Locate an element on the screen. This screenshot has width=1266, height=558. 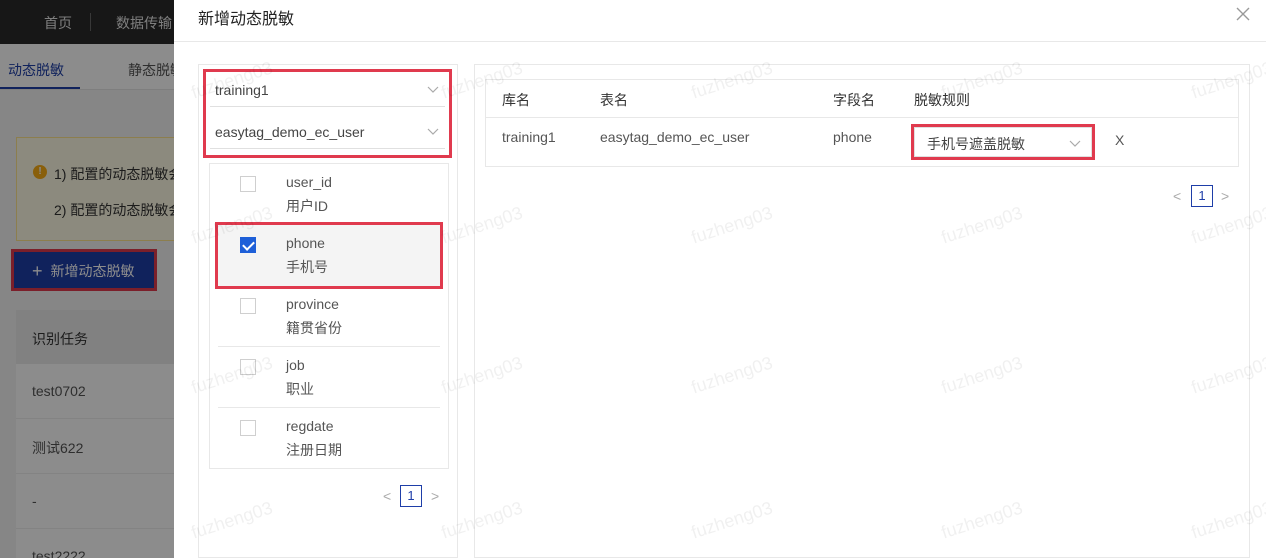
rule-table-pagination: < 1 > is located at coordinates (1203, 197).